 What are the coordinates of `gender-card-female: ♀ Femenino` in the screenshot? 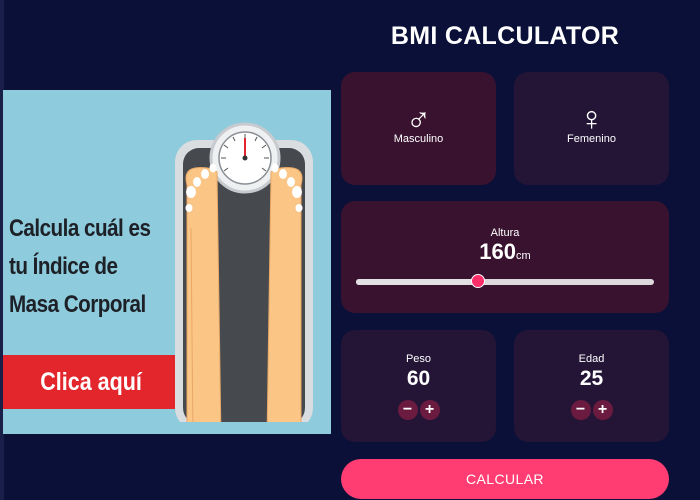 It's located at (591, 128).